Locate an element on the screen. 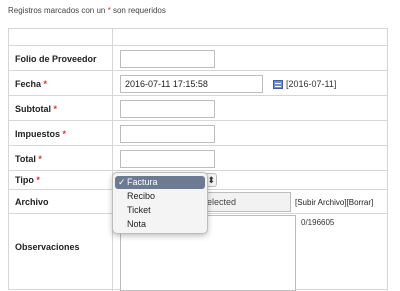 The width and height of the screenshot is (400, 291). subtotal-input is located at coordinates (167, 109).